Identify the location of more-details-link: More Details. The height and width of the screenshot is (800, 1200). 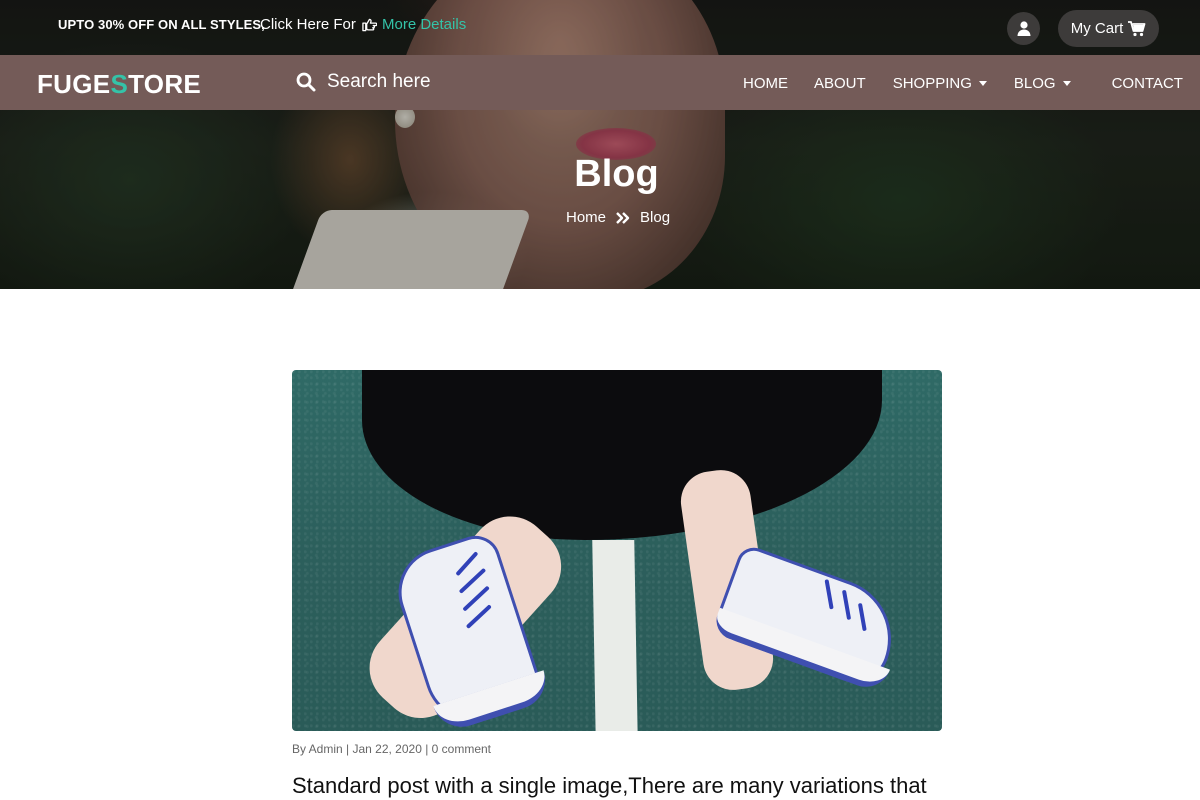
(414, 24).